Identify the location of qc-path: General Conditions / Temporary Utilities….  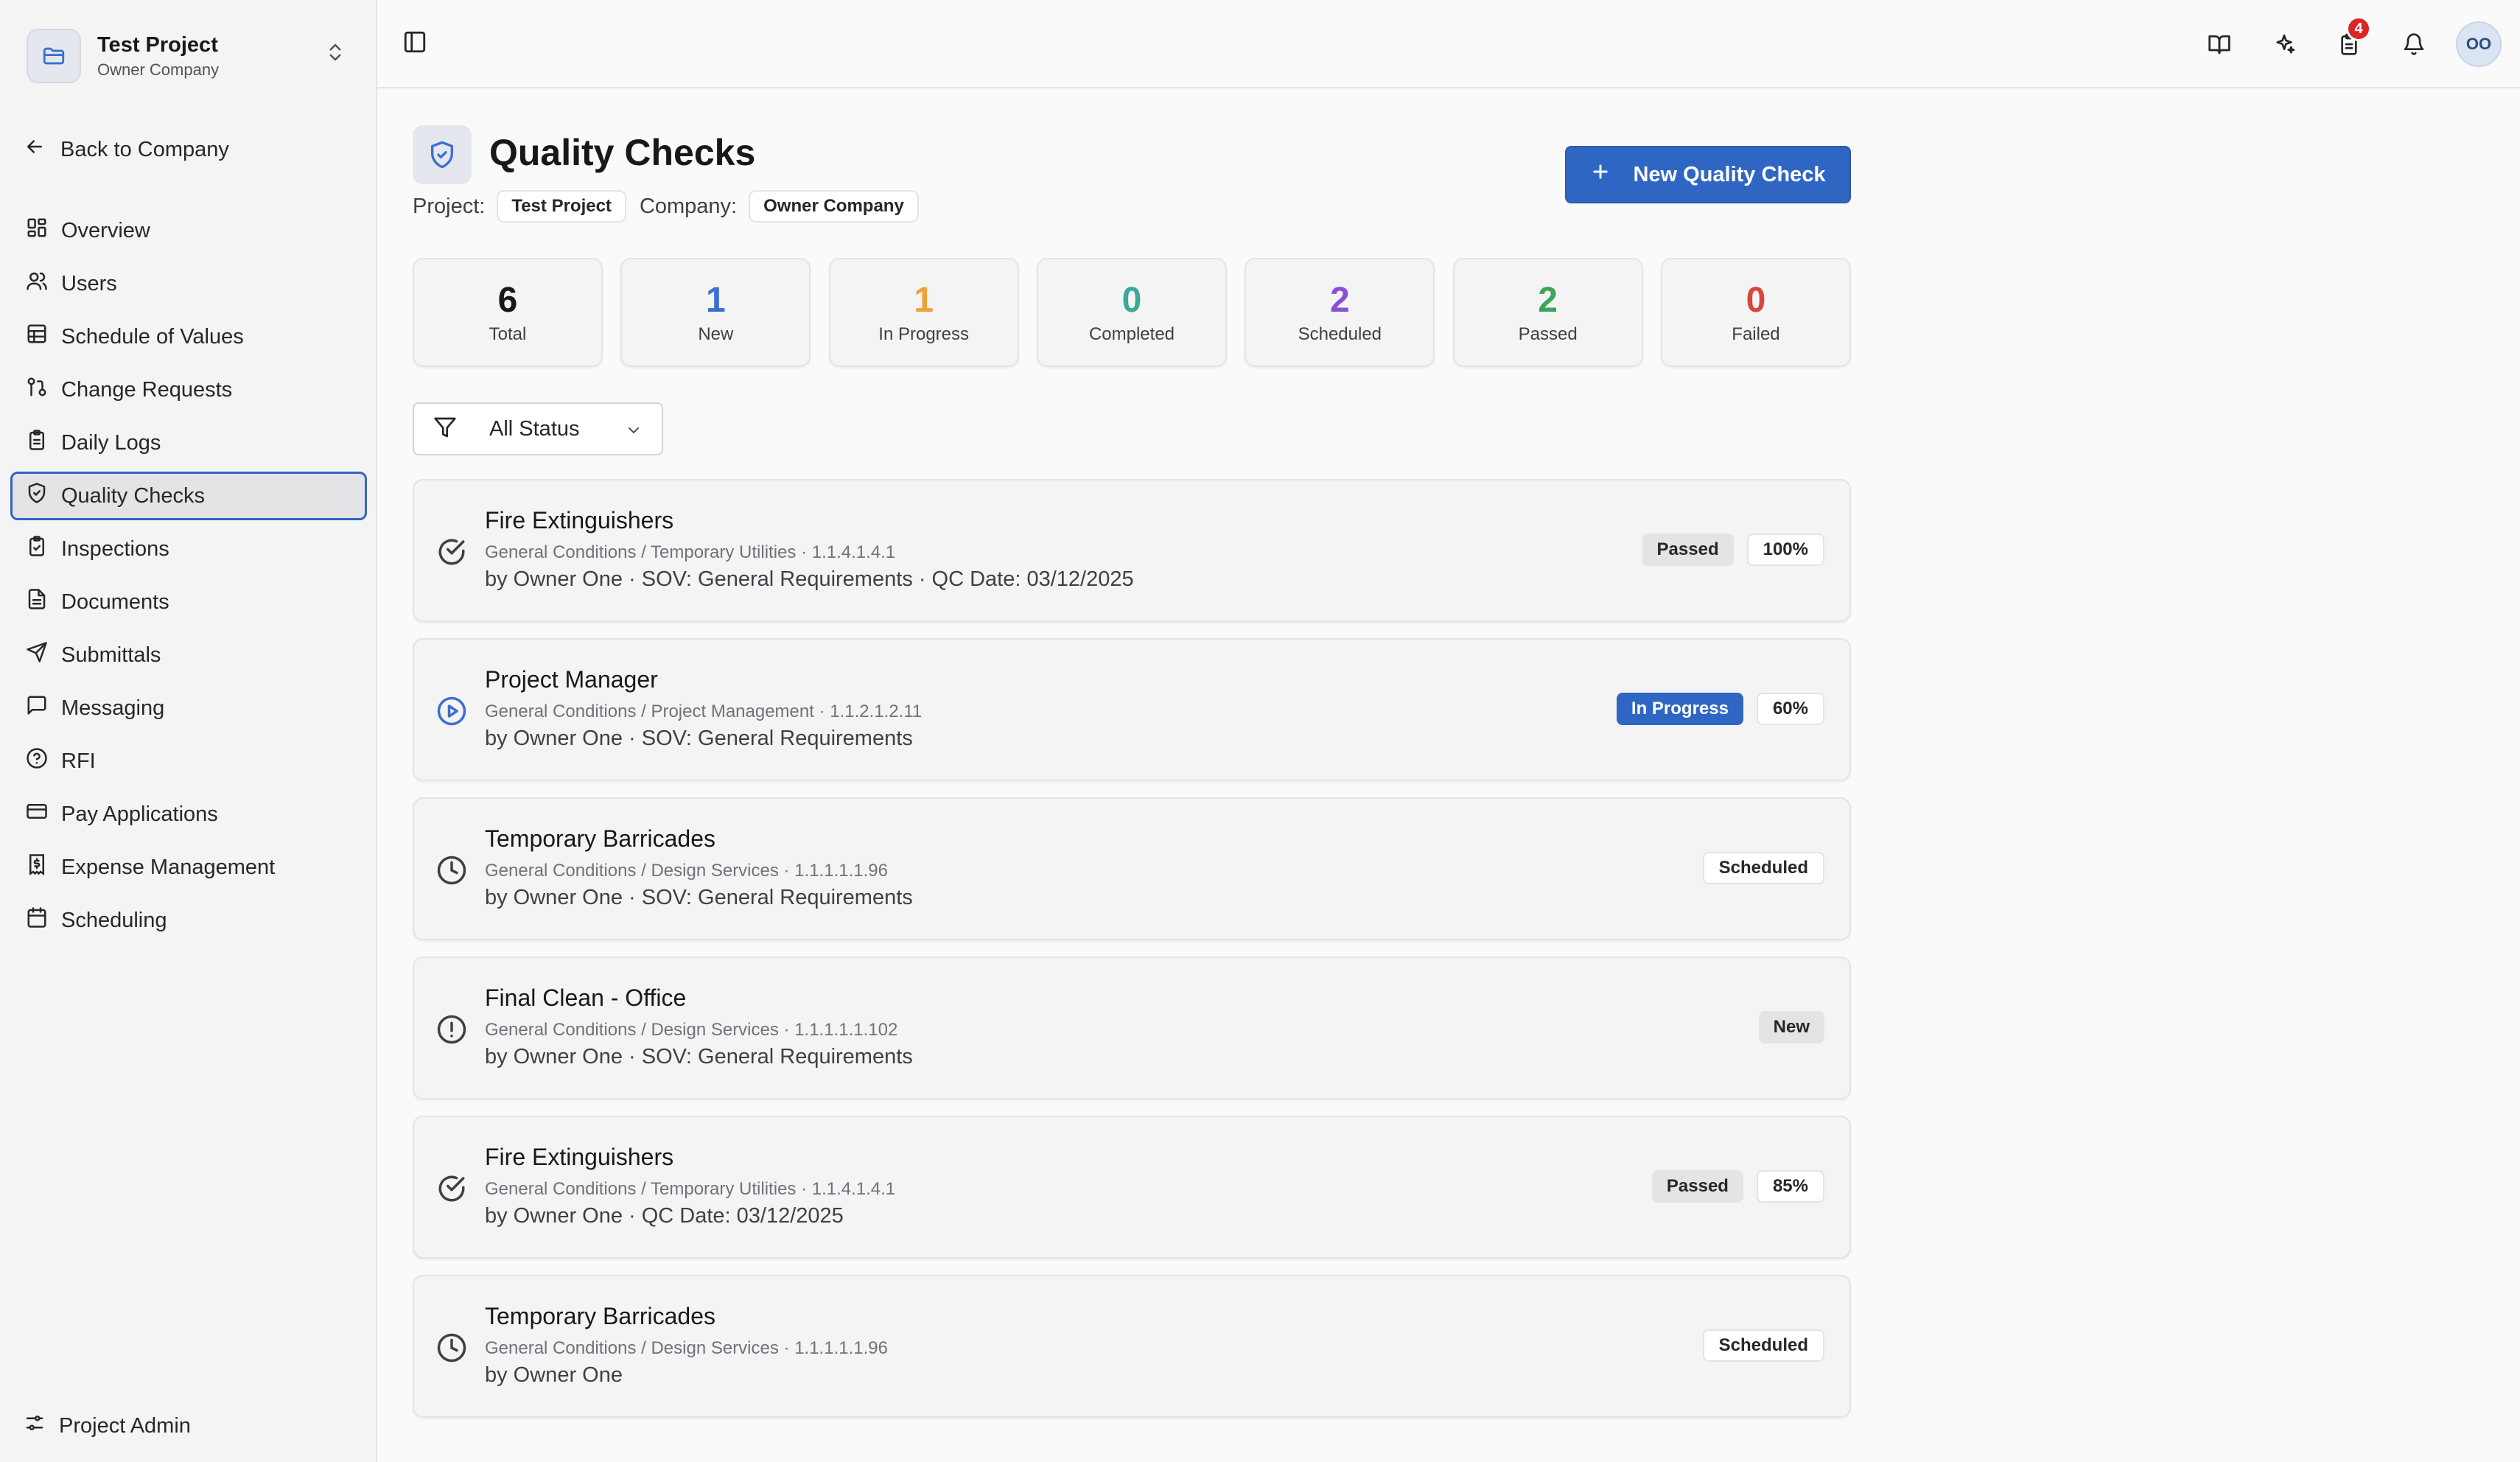
(690, 1189).